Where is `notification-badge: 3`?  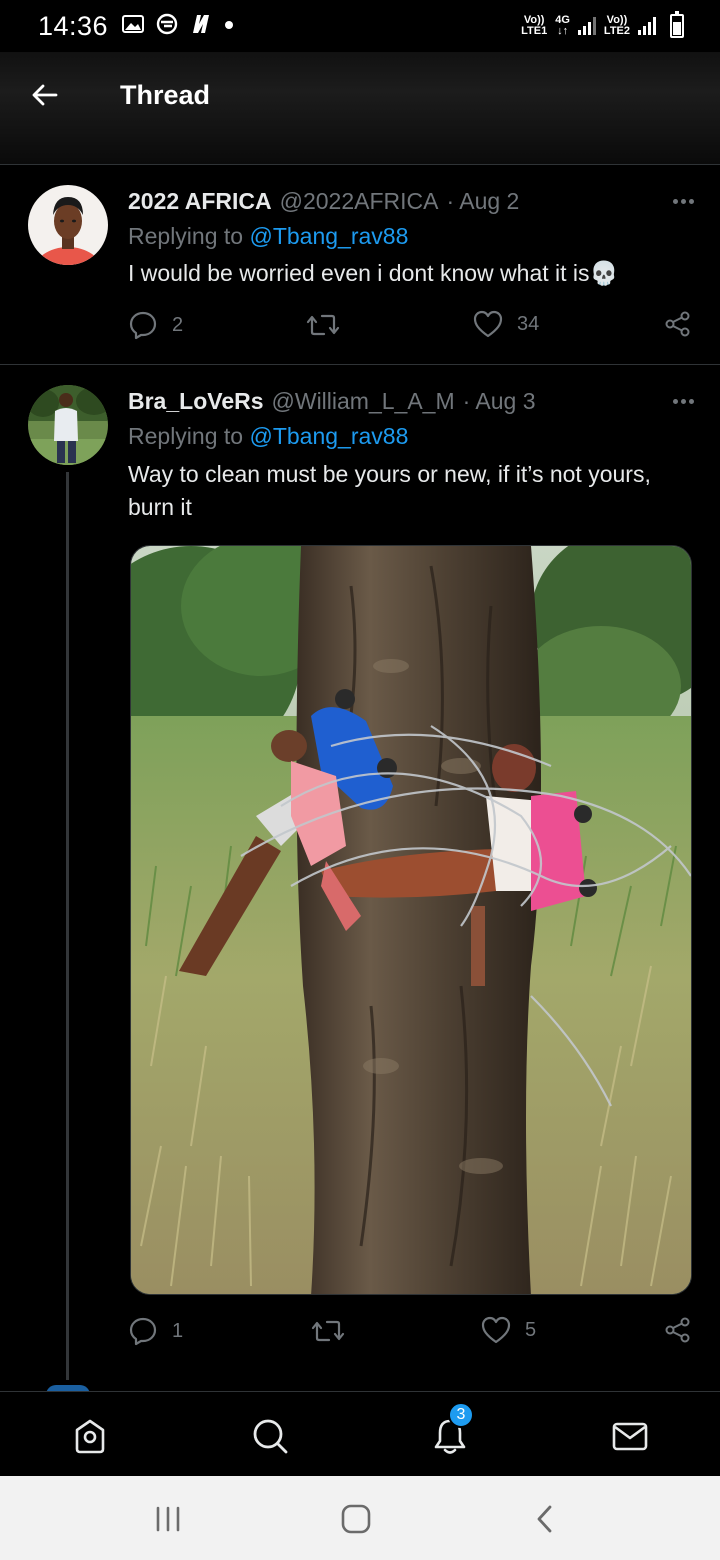
notification-badge: 3 is located at coordinates (461, 1415).